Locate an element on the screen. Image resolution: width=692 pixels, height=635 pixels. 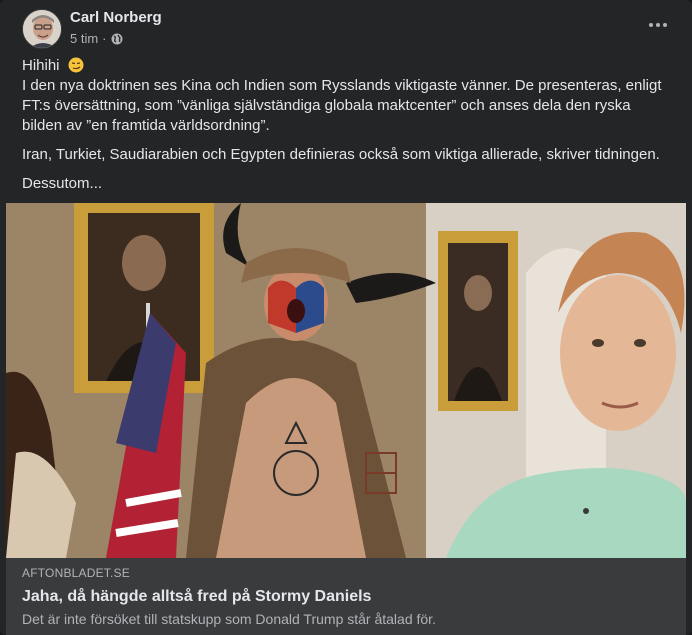
author-avatar is located at coordinates (42, 29).